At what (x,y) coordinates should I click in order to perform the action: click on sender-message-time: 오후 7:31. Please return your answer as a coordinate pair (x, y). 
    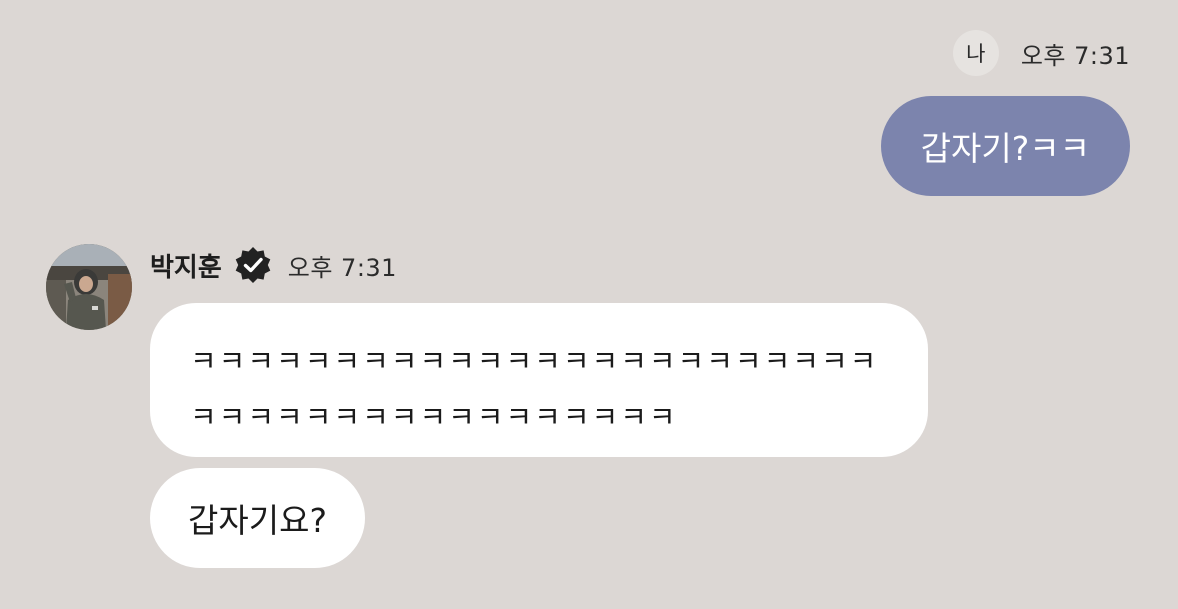
    Looking at the image, I should click on (342, 267).